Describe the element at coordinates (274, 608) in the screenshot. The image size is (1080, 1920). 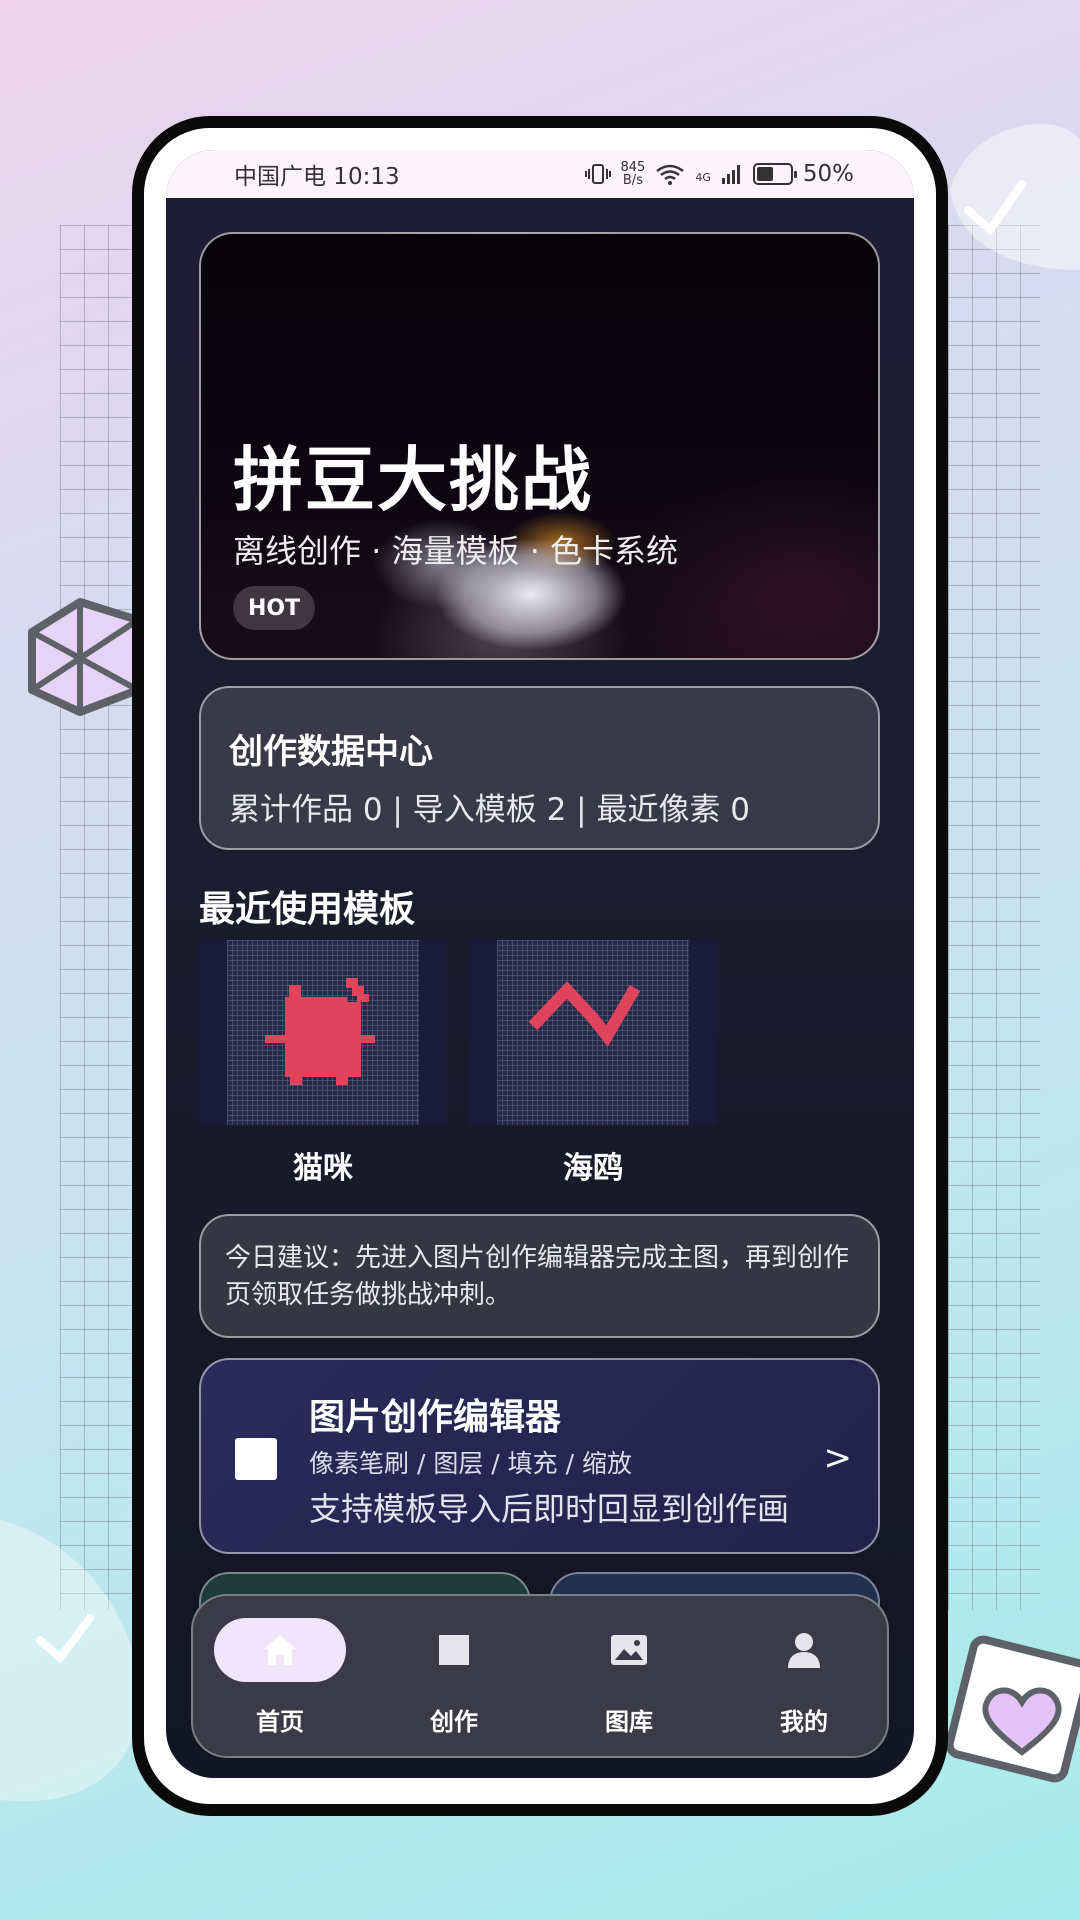
I see `hot-badge: HOT` at that location.